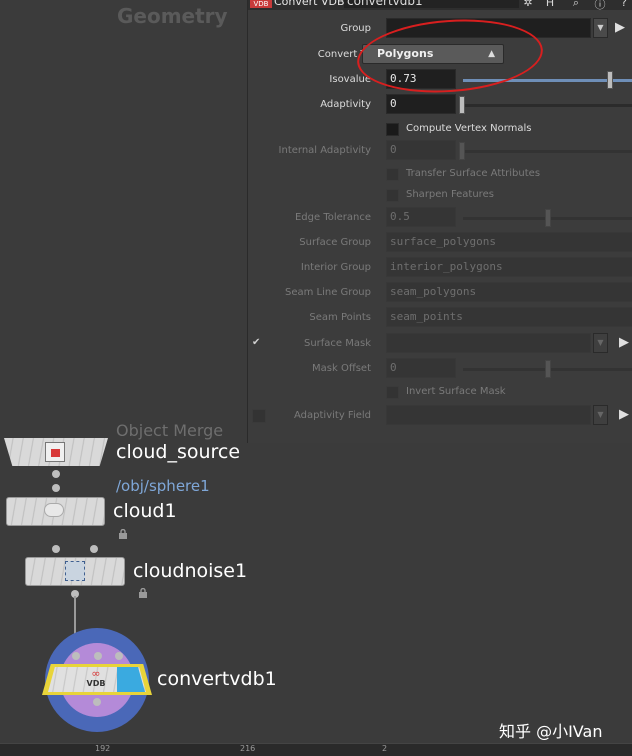 The height and width of the screenshot is (756, 632). I want to click on cloud-noise-icon, so click(75, 571).